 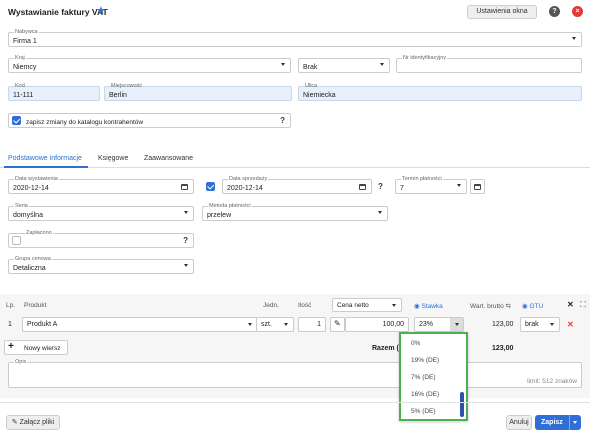 What do you see at coordinates (487, 306) in the screenshot?
I see `col-gross-label: Wart. brutto` at bounding box center [487, 306].